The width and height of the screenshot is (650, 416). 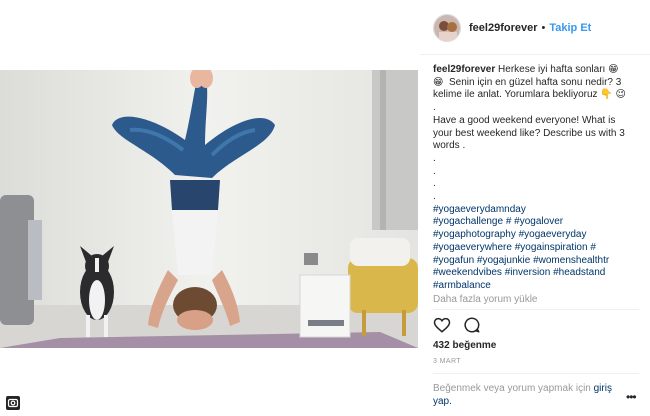 I want to click on post-actions, so click(x=457, y=325).